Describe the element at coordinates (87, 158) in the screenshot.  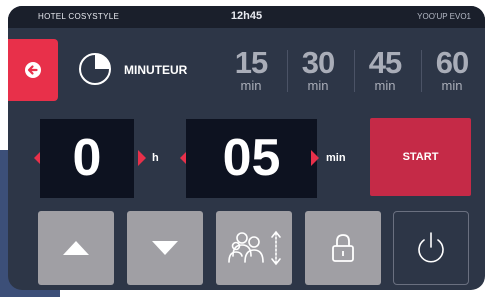
I see `hours-display: 0` at that location.